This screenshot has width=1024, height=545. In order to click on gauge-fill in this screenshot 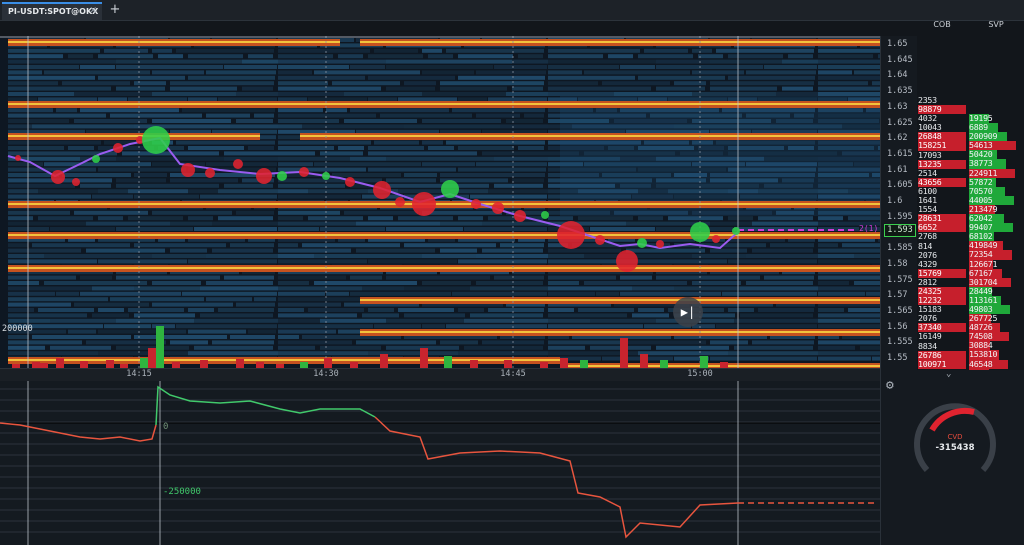, I will do `click(952, 419)`.